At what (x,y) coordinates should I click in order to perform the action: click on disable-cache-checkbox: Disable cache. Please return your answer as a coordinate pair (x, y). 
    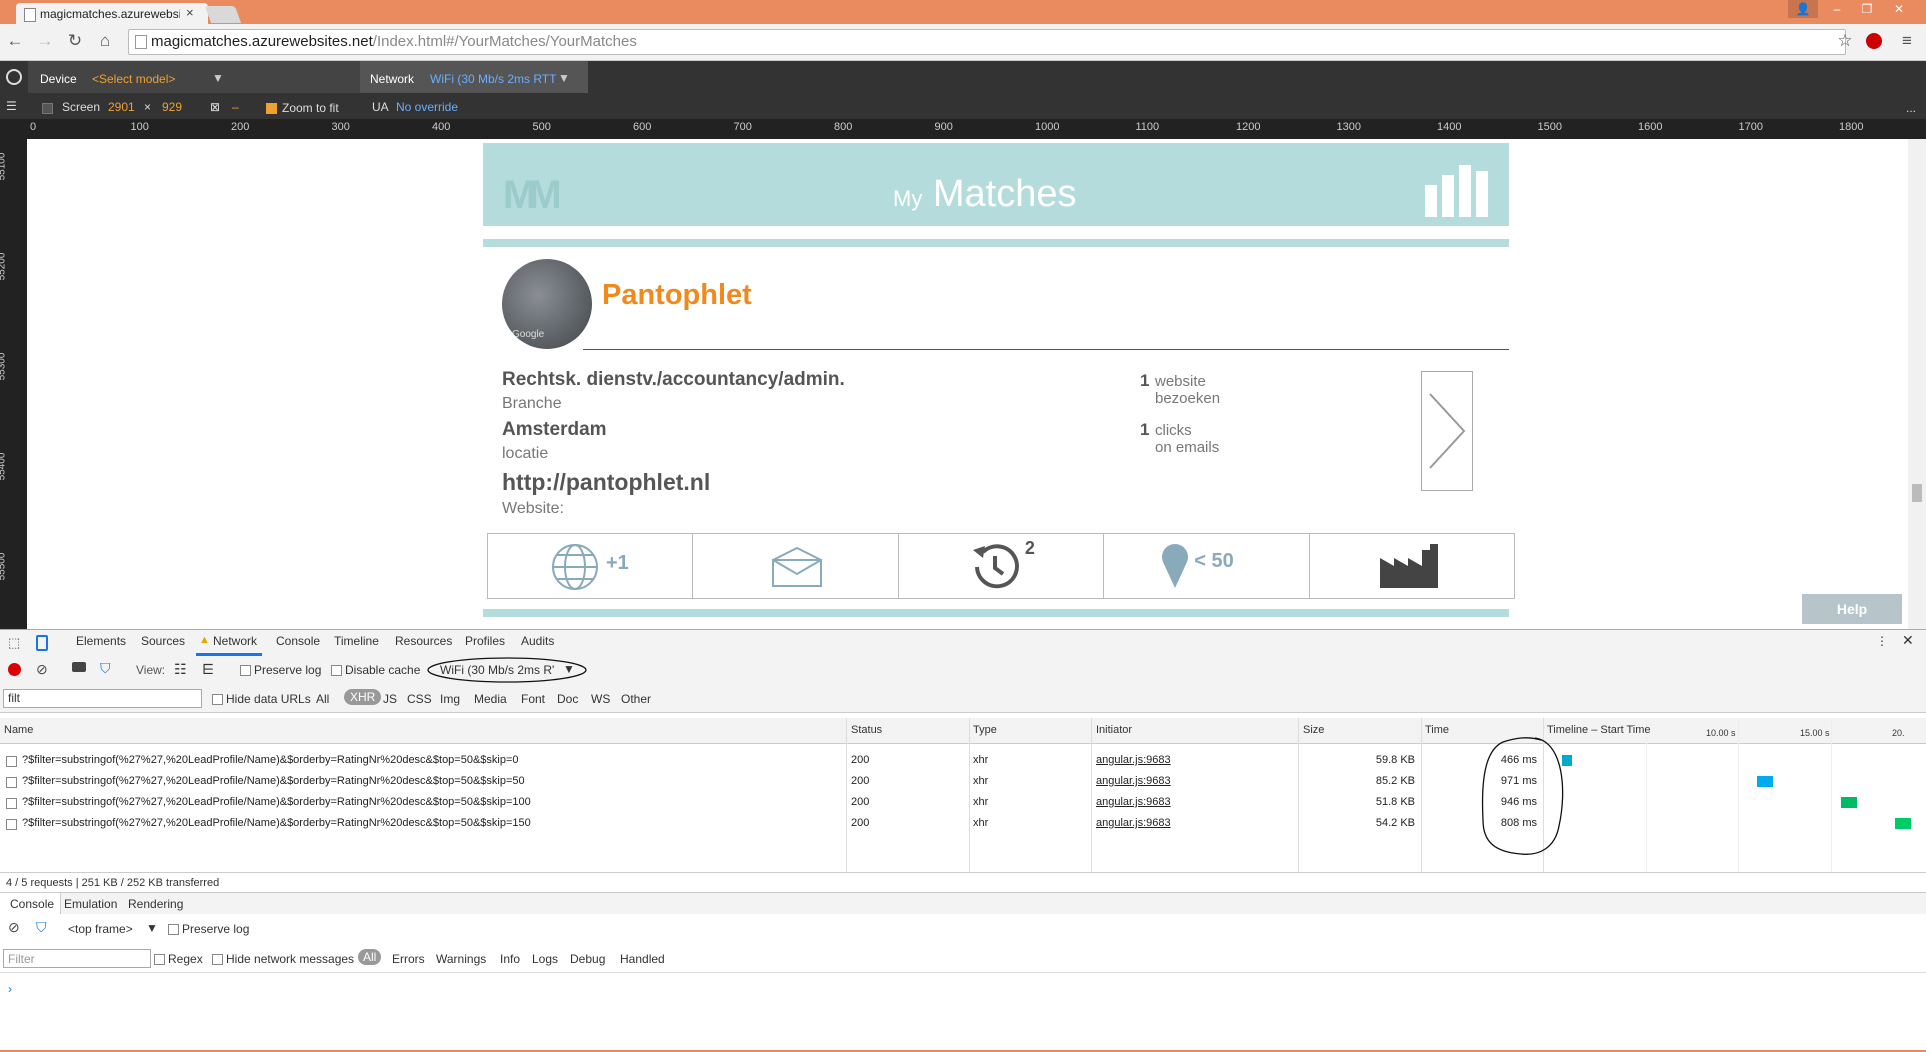
    Looking at the image, I should click on (375, 670).